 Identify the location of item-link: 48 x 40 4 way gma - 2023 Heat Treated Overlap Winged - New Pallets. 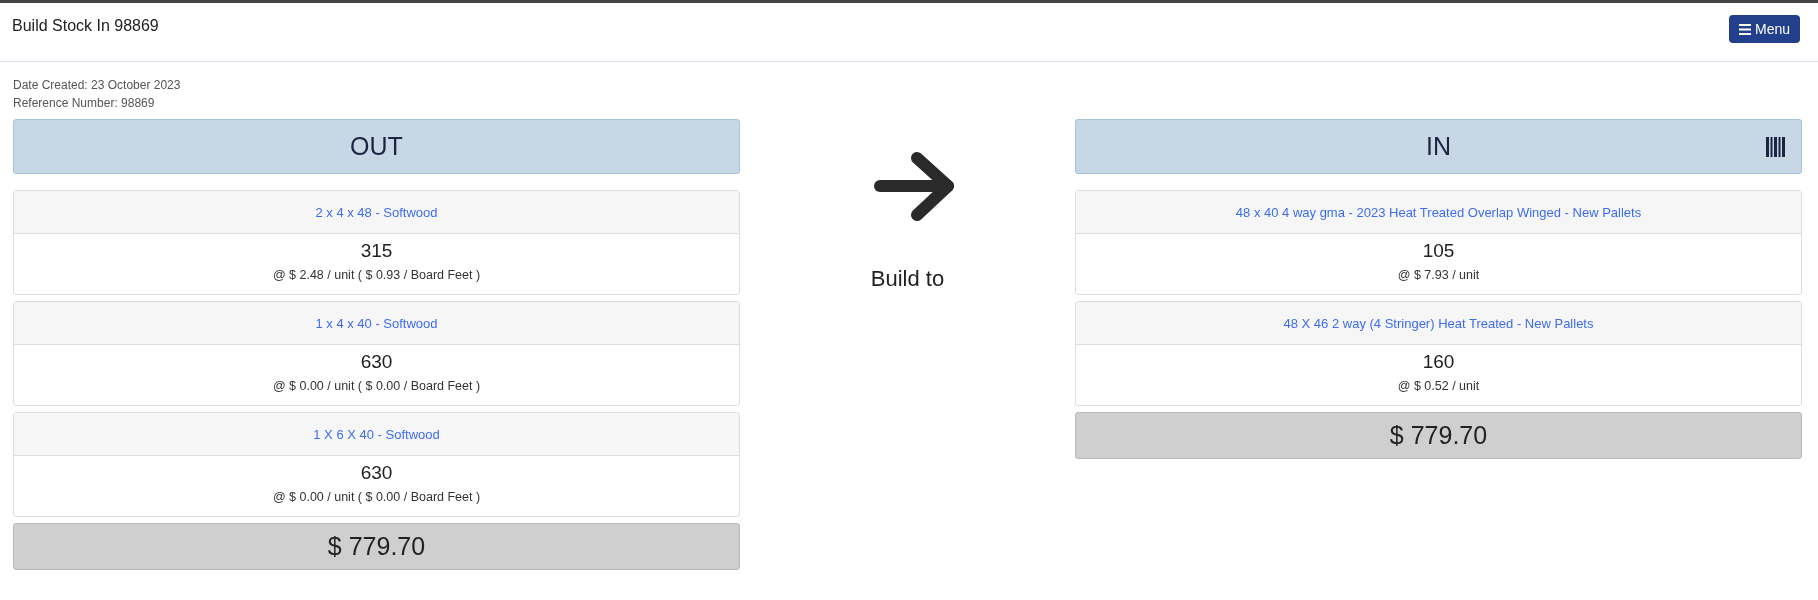
(1438, 212).